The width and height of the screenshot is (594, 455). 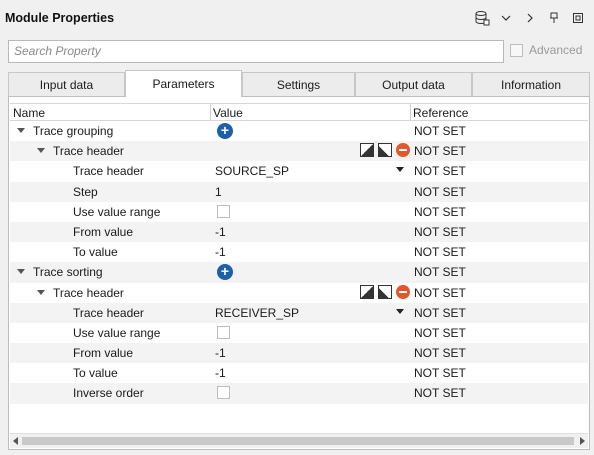 What do you see at coordinates (85, 191) in the screenshot?
I see `property-name: Step` at bounding box center [85, 191].